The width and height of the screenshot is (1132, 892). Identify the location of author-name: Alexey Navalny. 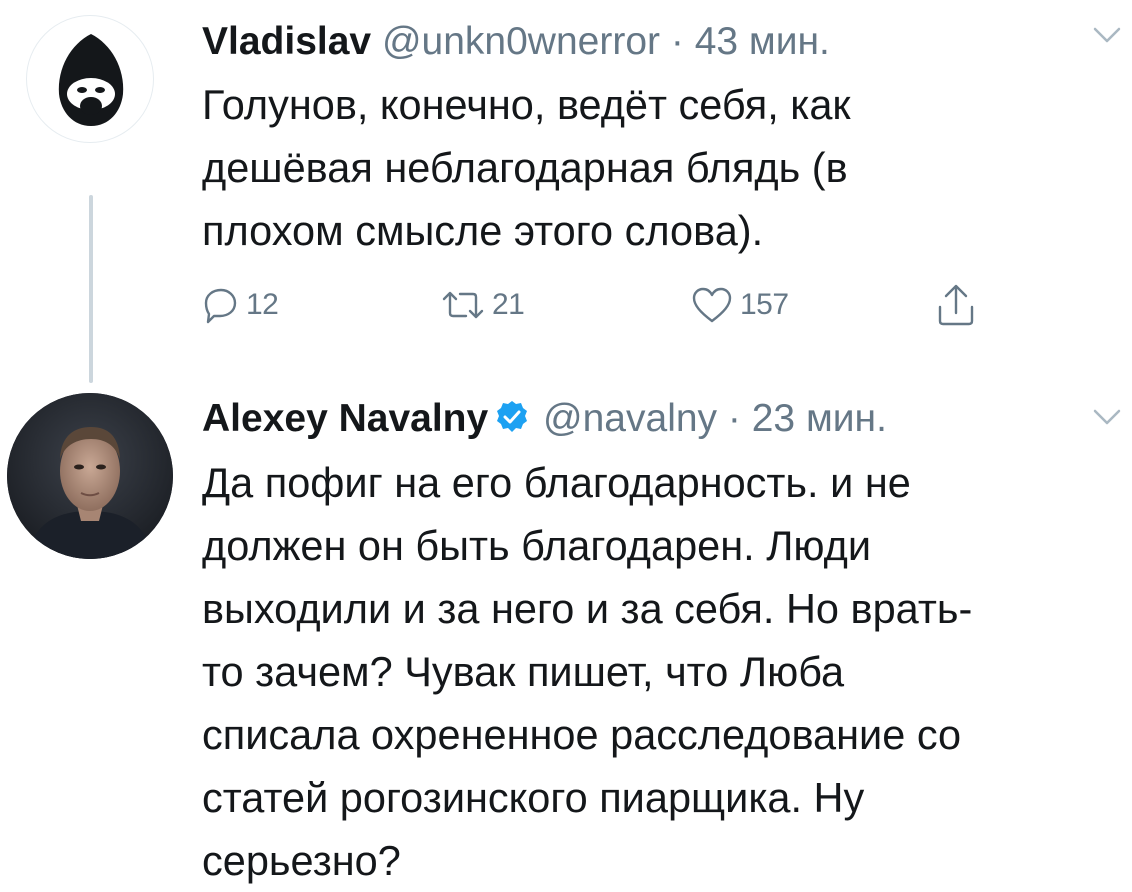
(345, 418).